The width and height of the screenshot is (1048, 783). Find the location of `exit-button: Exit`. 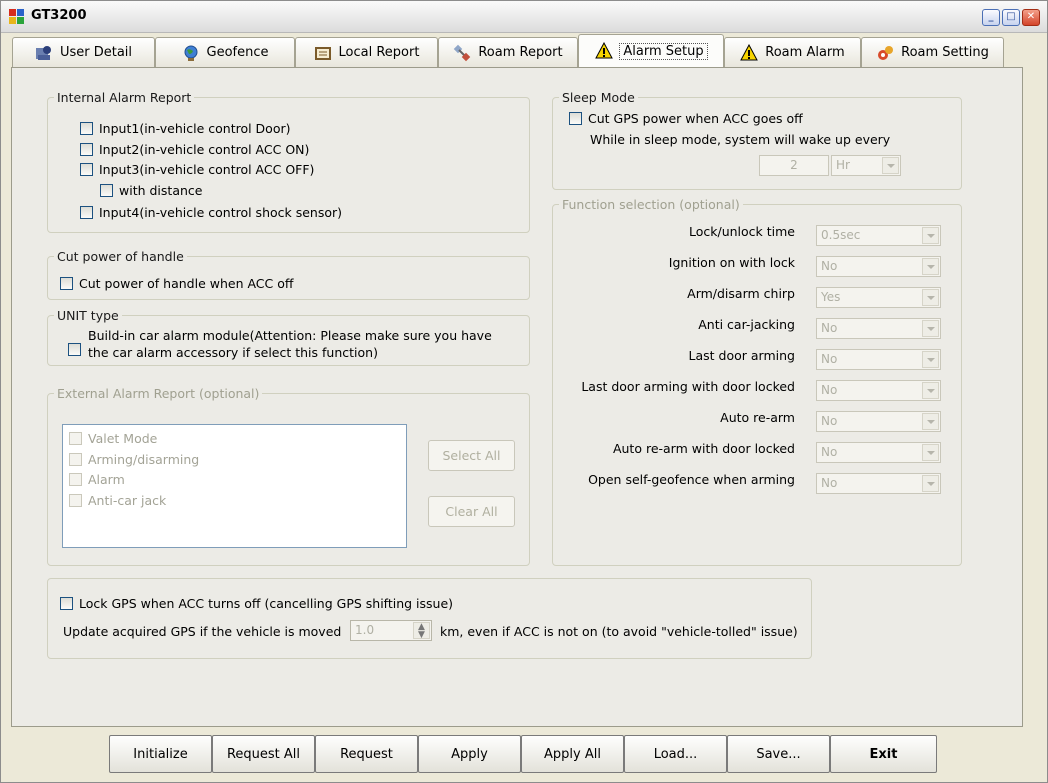

exit-button: Exit is located at coordinates (883, 754).